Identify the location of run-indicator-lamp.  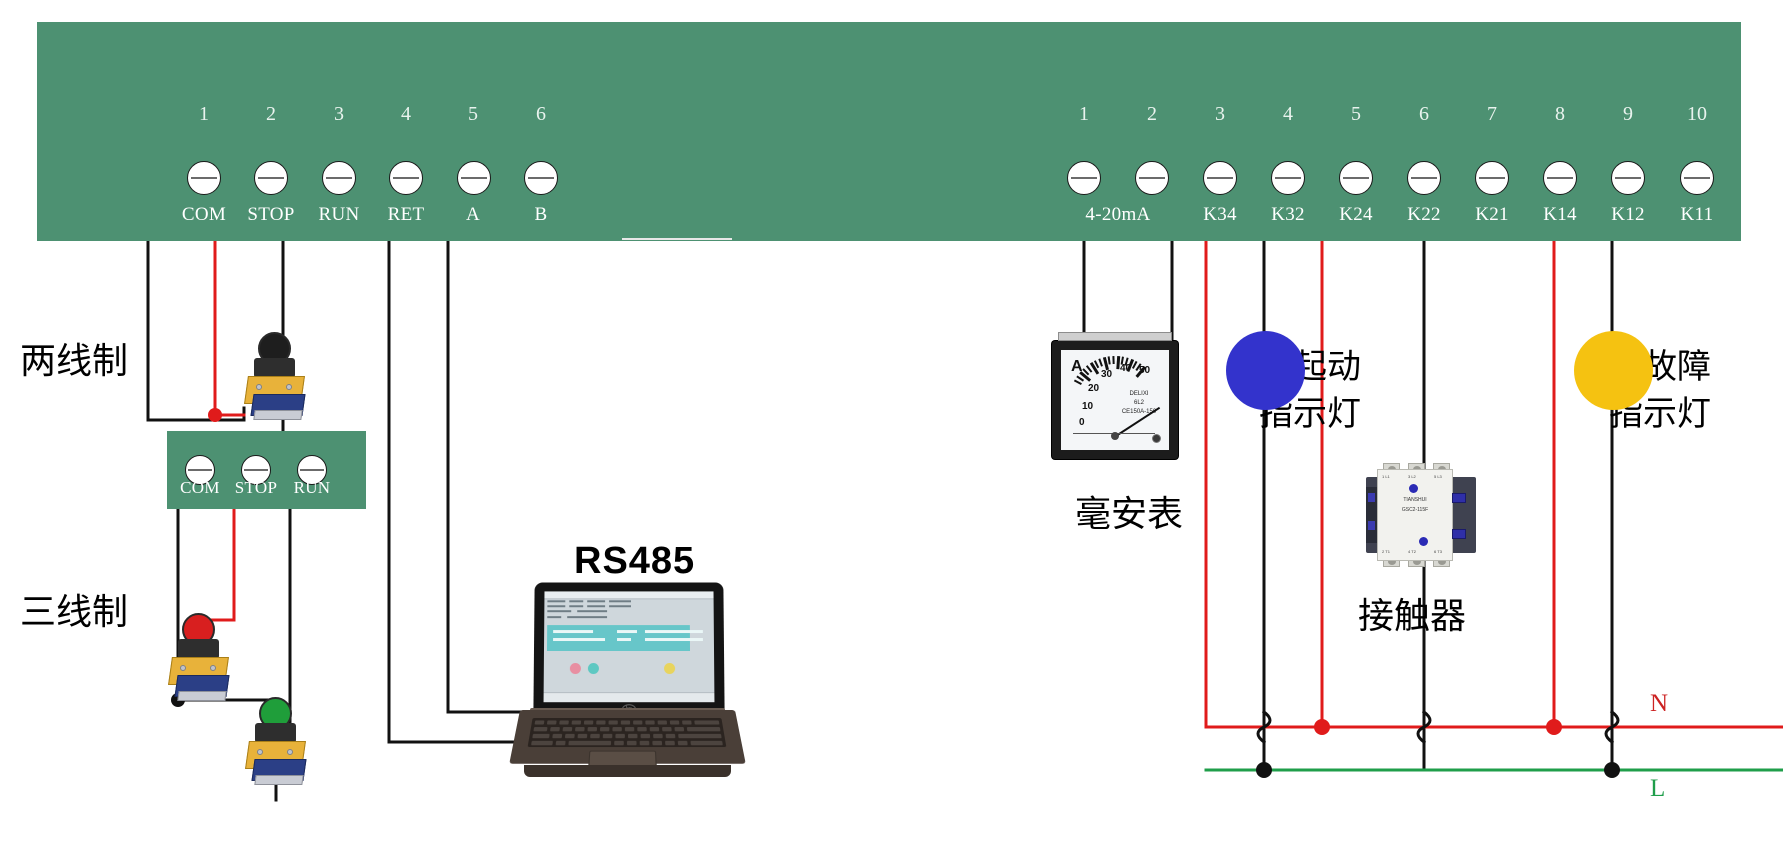
(1265, 370).